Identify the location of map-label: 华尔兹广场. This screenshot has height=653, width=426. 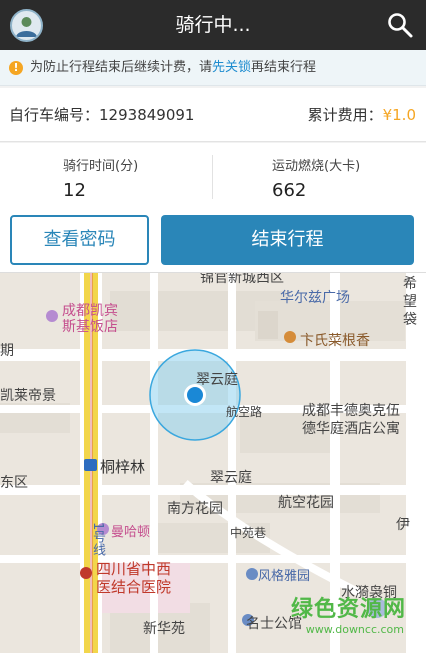
(315, 298).